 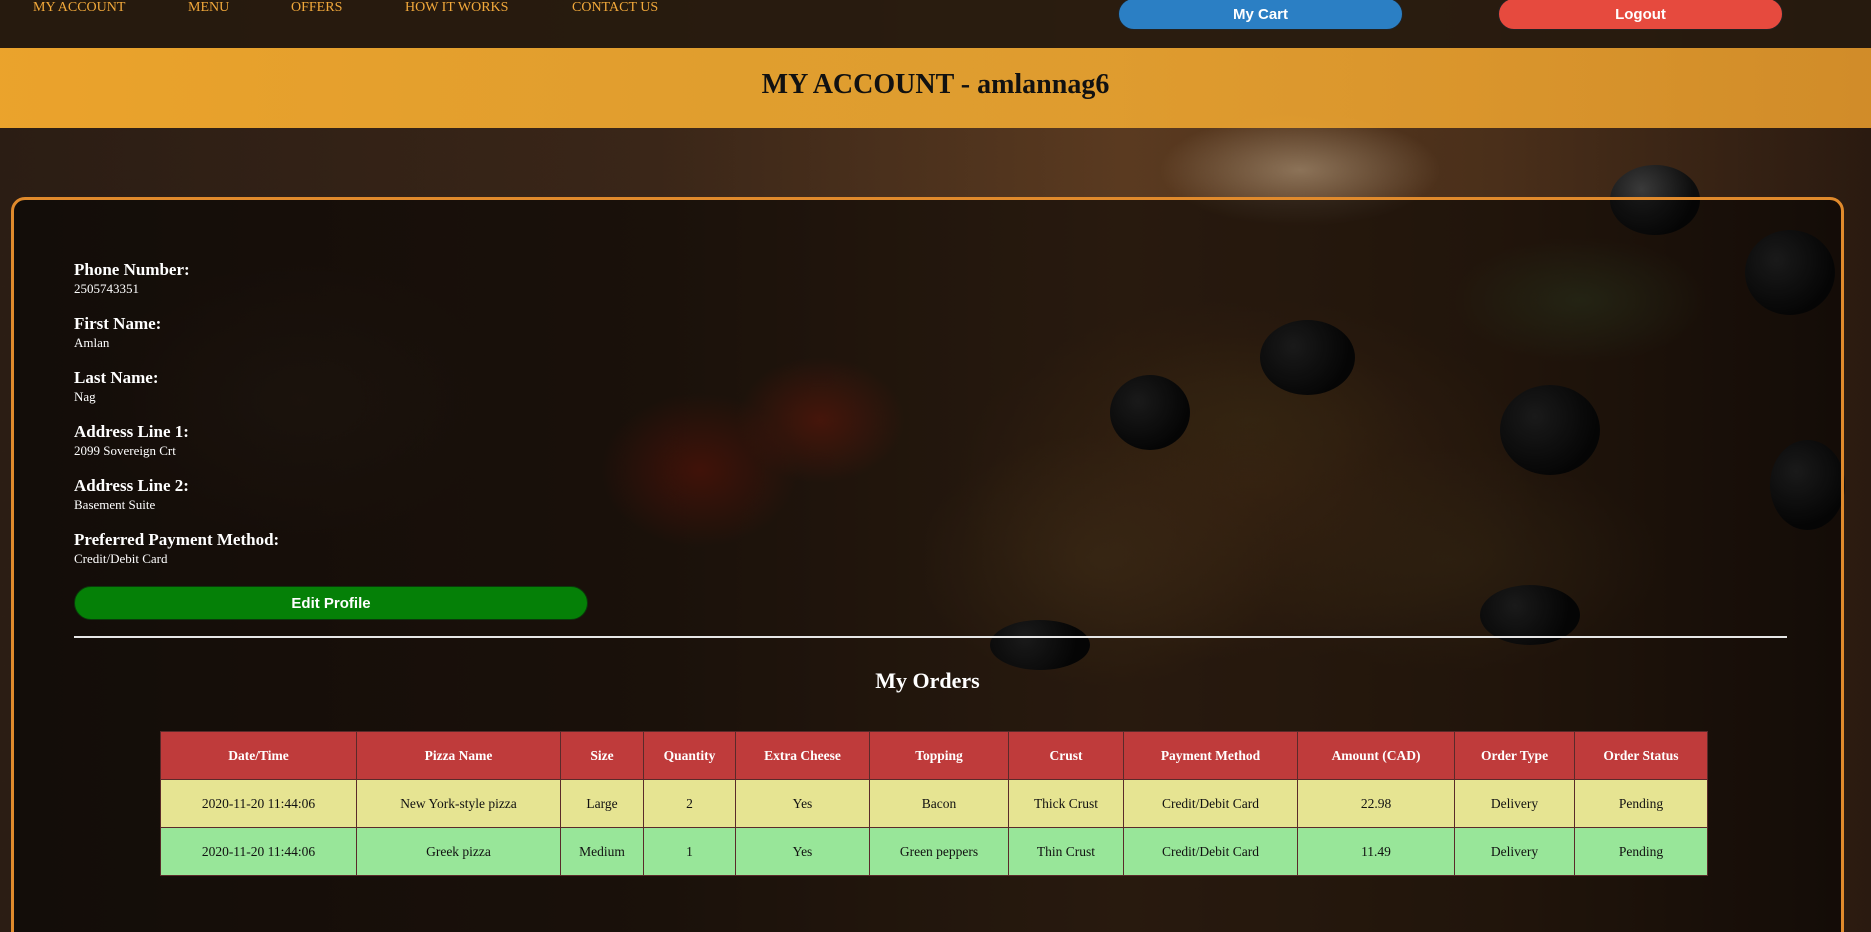 What do you see at coordinates (602, 803) in the screenshot?
I see `table-cell: Large` at bounding box center [602, 803].